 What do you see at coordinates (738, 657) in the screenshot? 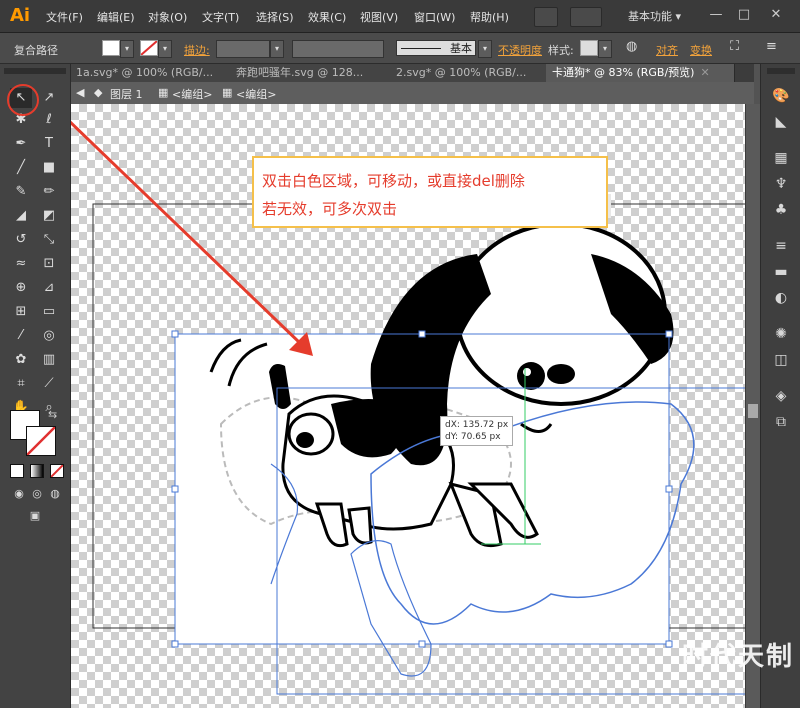
I see `watermark: 时代天制` at bounding box center [738, 657].